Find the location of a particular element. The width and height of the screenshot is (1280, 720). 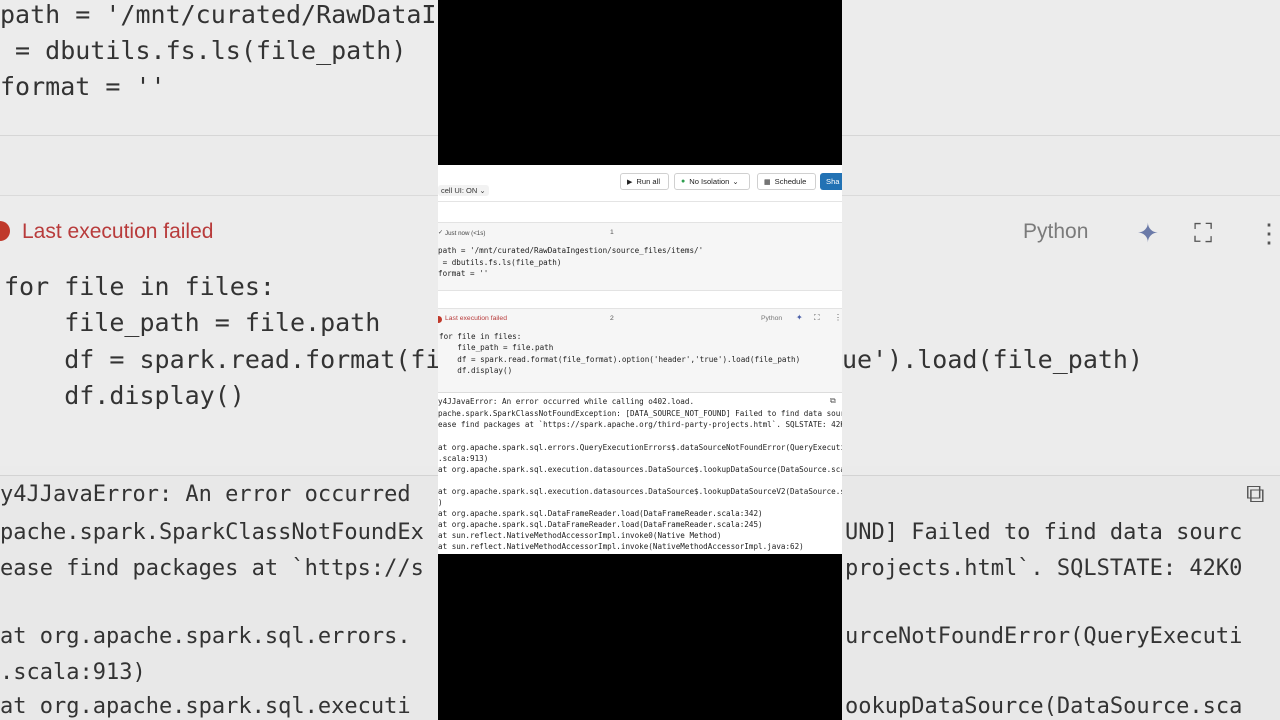

bg-code-line: df.display() is located at coordinates (124, 395).